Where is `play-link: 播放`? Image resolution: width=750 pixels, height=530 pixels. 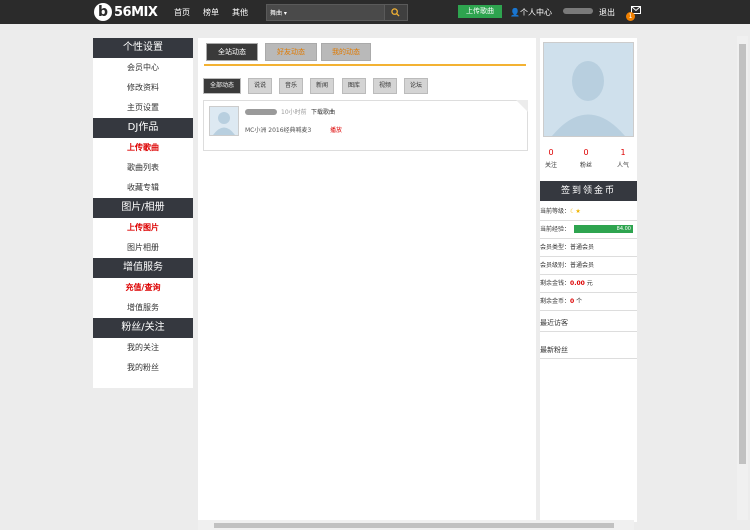
play-link: 播放 is located at coordinates (336, 129).